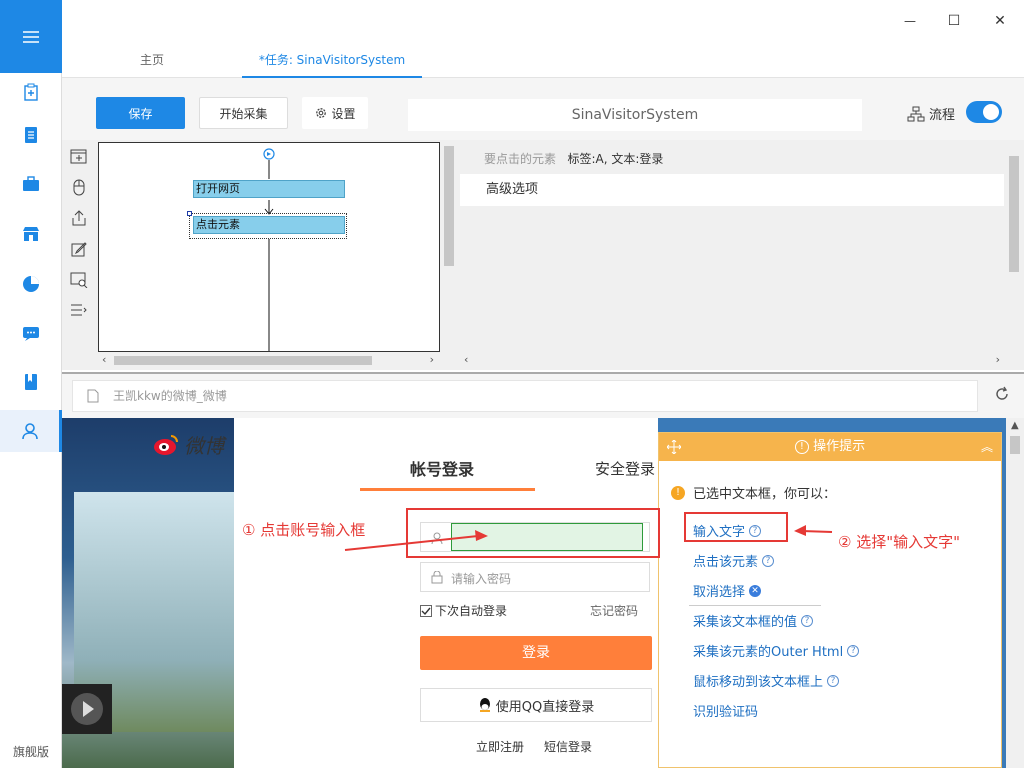  I want to click on background-image, so click(148, 593).